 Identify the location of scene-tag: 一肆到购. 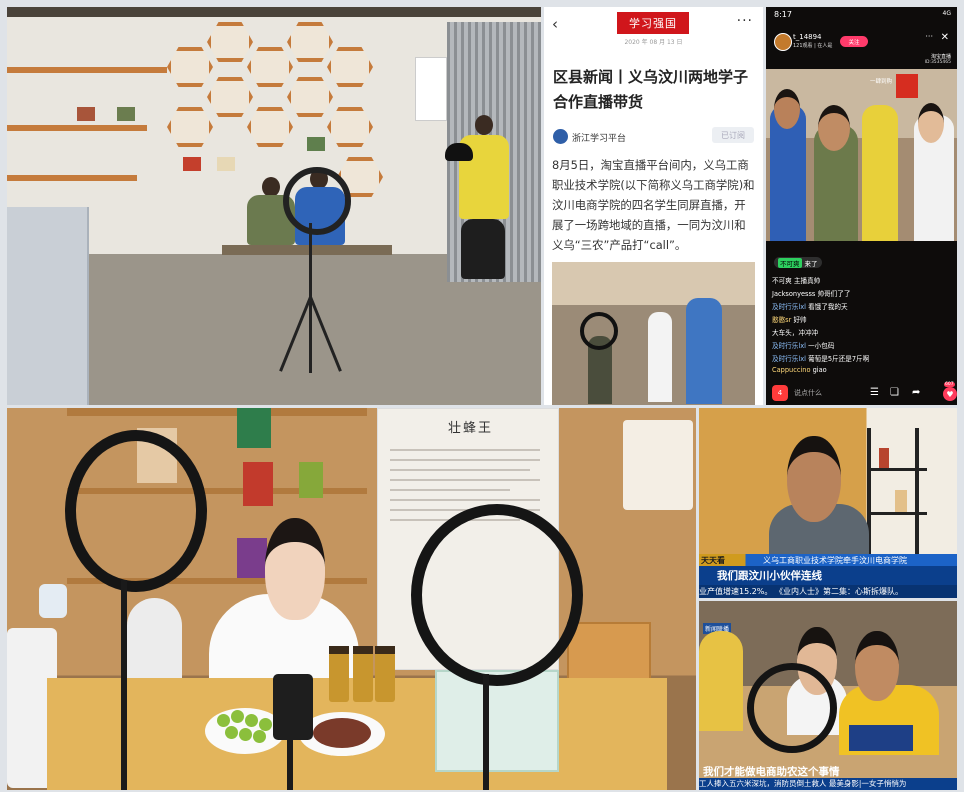
(881, 82).